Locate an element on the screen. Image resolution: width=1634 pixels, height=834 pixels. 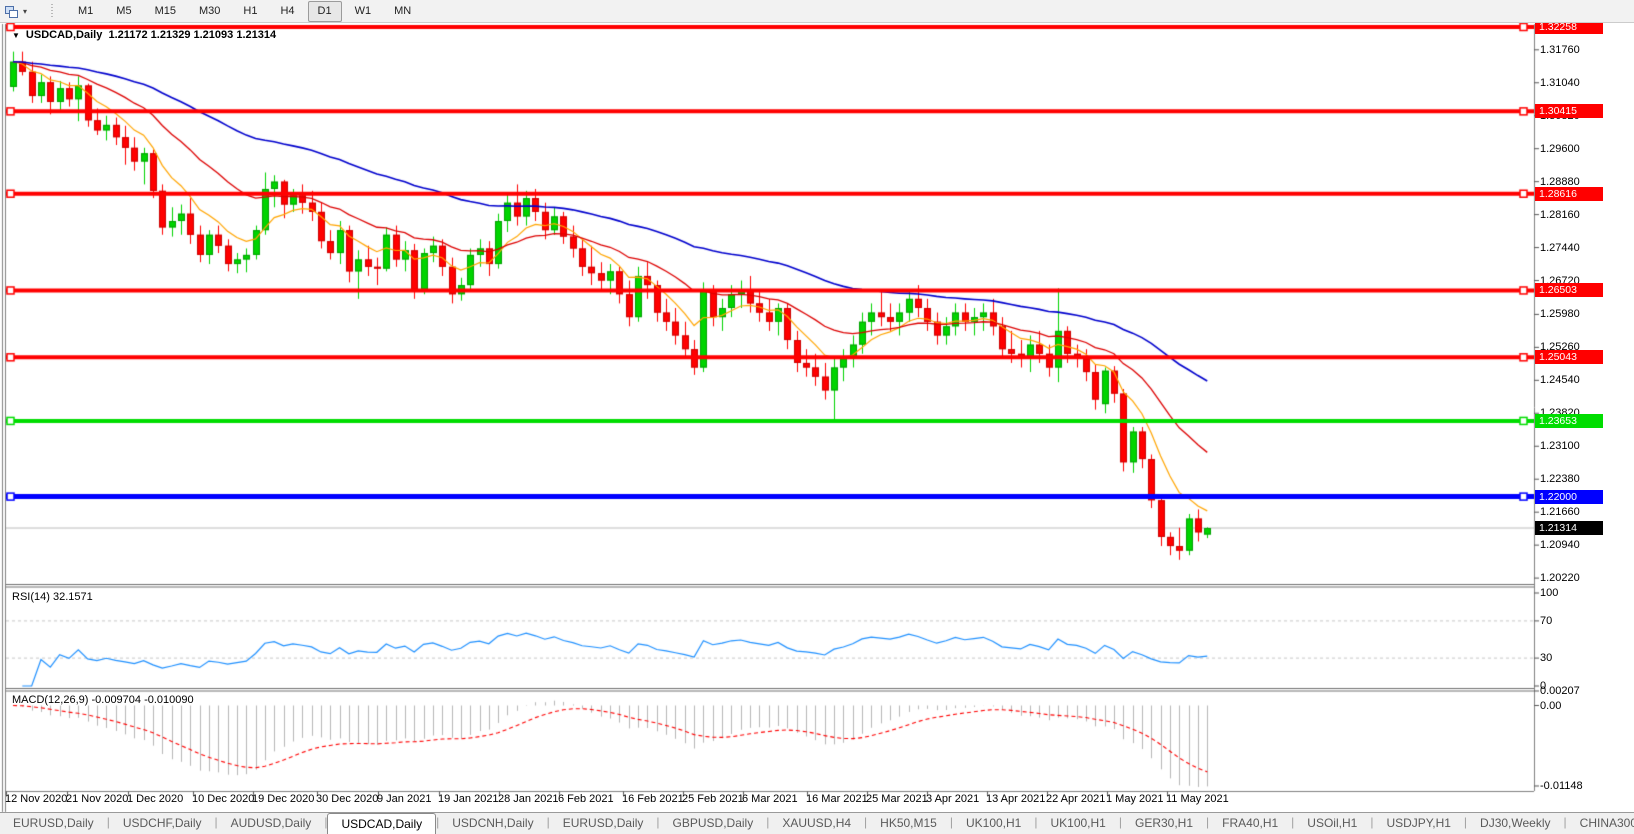
charts-dropdown-caret-icon: ▾ is located at coordinates (25, 11).